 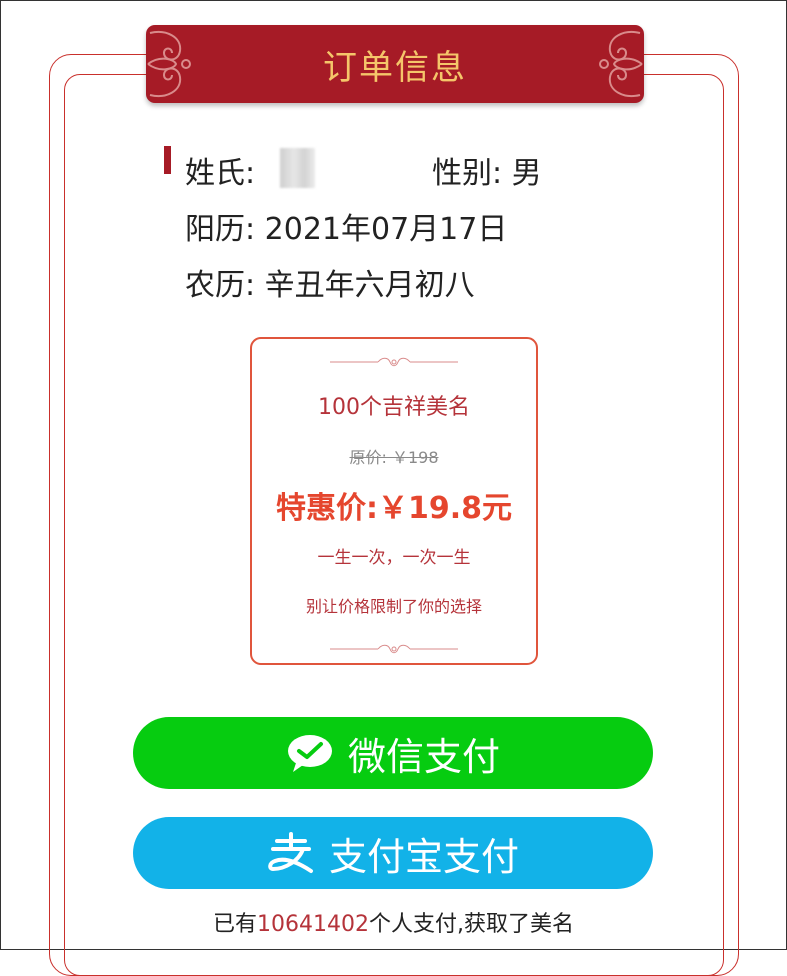 What do you see at coordinates (467, 173) in the screenshot?
I see `gender-label: 性别:` at bounding box center [467, 173].